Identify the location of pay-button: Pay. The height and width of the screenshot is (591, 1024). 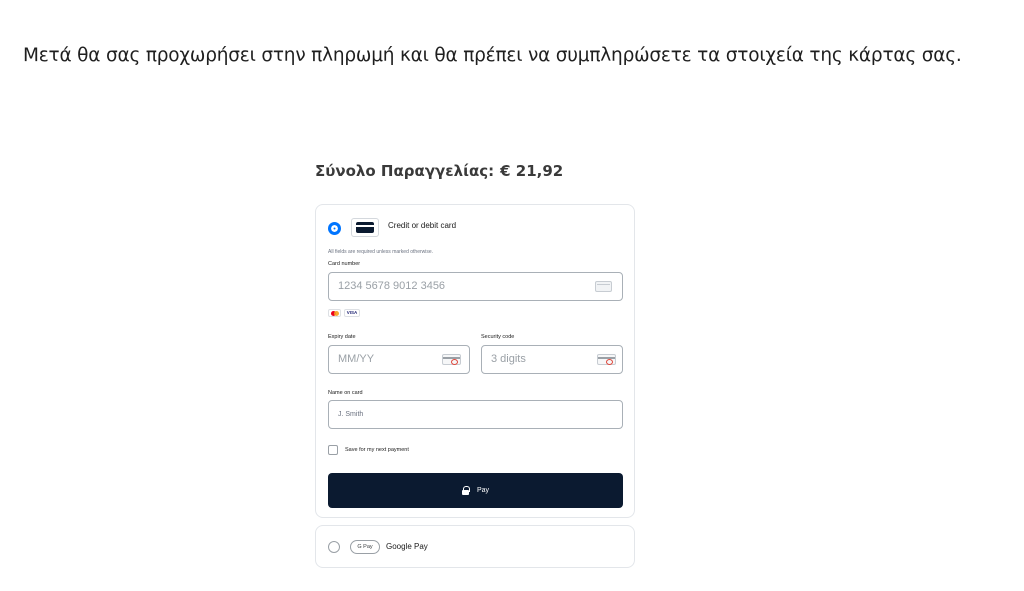
(475, 490).